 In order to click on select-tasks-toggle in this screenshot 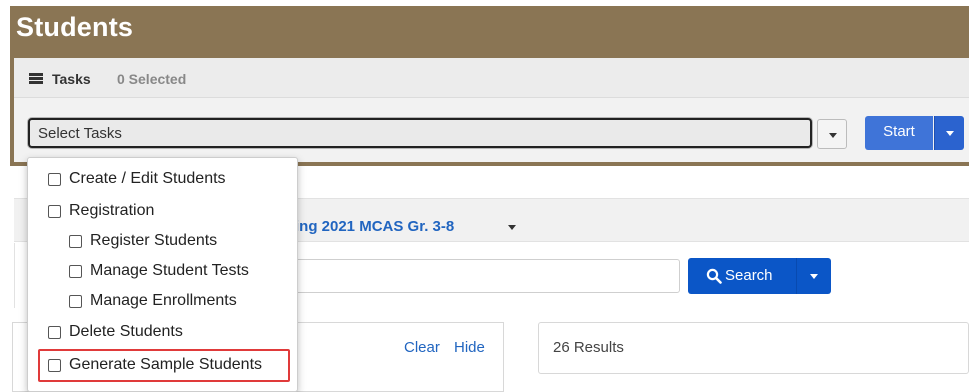, I will do `click(832, 134)`.